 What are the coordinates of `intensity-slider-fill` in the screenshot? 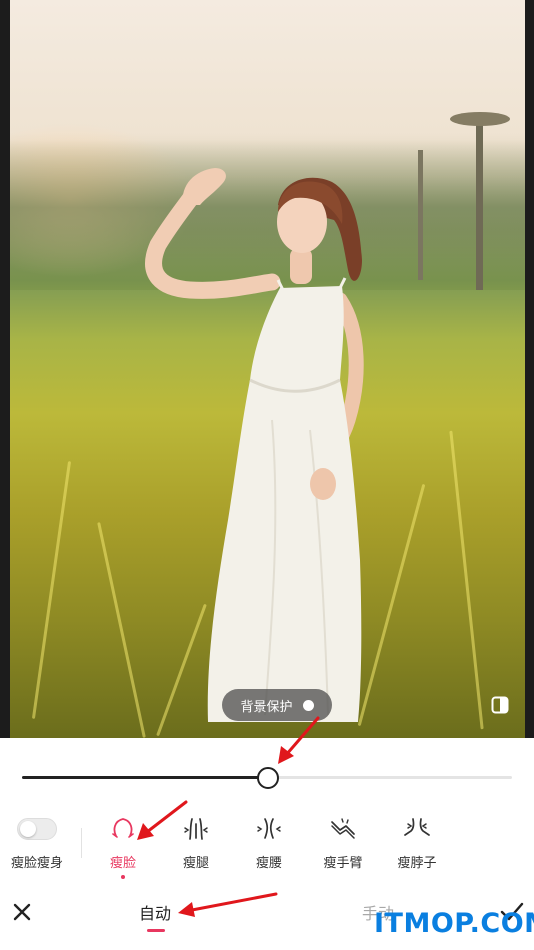 It's located at (144, 777).